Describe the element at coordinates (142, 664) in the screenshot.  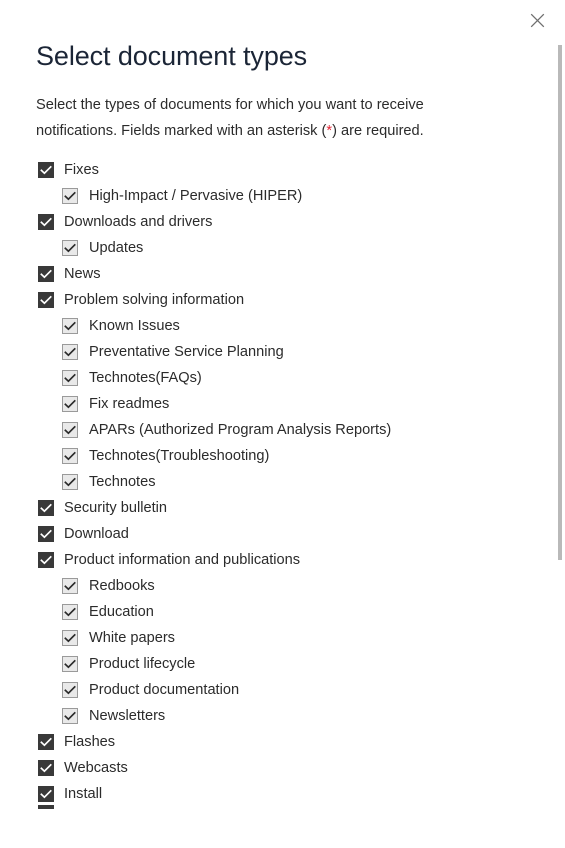
I see `checkbox-label: Product lifecycle` at that location.